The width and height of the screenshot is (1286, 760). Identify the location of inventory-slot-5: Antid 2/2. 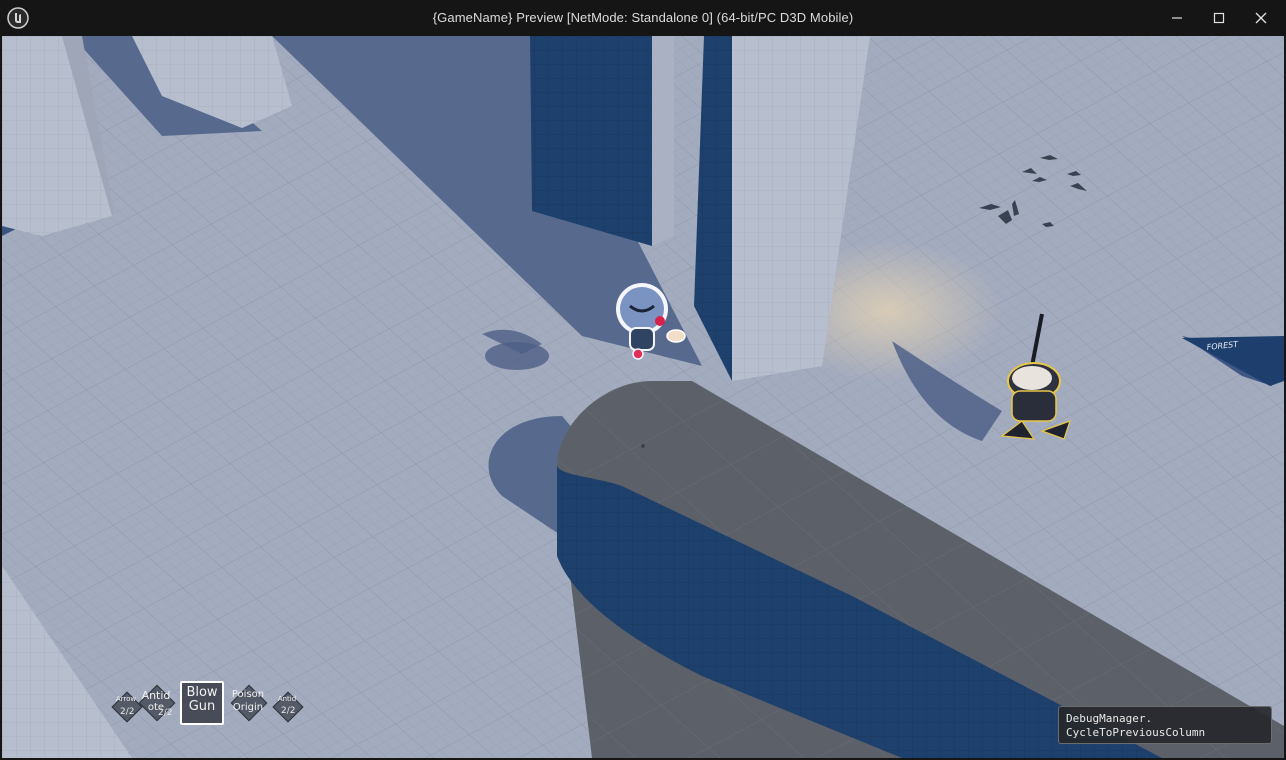
(288, 707).